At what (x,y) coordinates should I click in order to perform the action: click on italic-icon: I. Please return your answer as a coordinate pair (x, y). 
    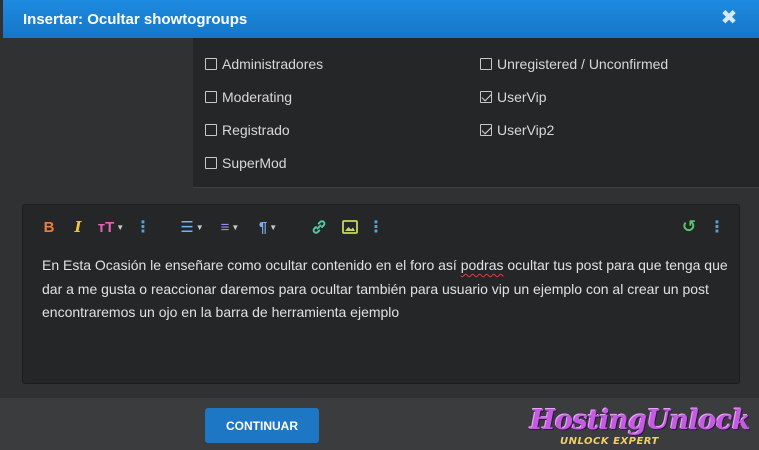
    Looking at the image, I should click on (78, 227).